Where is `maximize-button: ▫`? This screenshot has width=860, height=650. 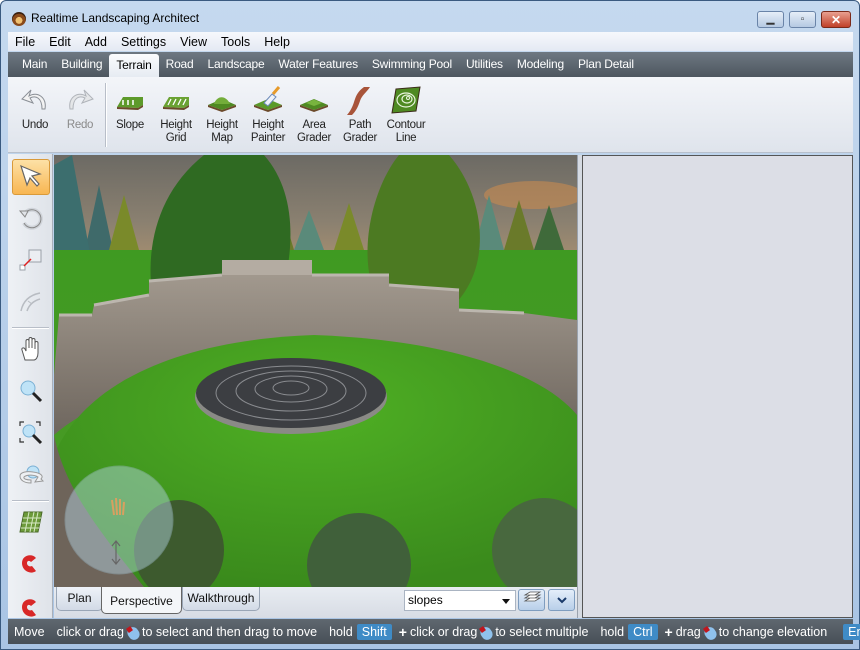 maximize-button: ▫ is located at coordinates (802, 19).